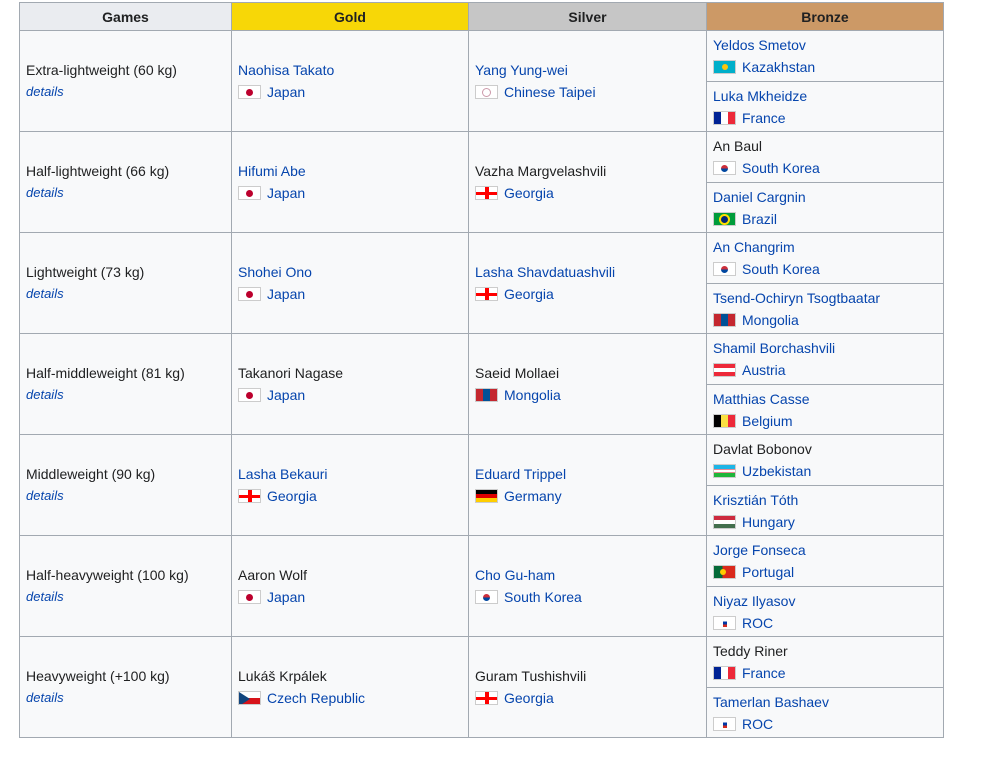 This screenshot has width=991, height=759. What do you see at coordinates (587, 474) in the screenshot?
I see `silver-athlete-link: Eduard Trippel` at bounding box center [587, 474].